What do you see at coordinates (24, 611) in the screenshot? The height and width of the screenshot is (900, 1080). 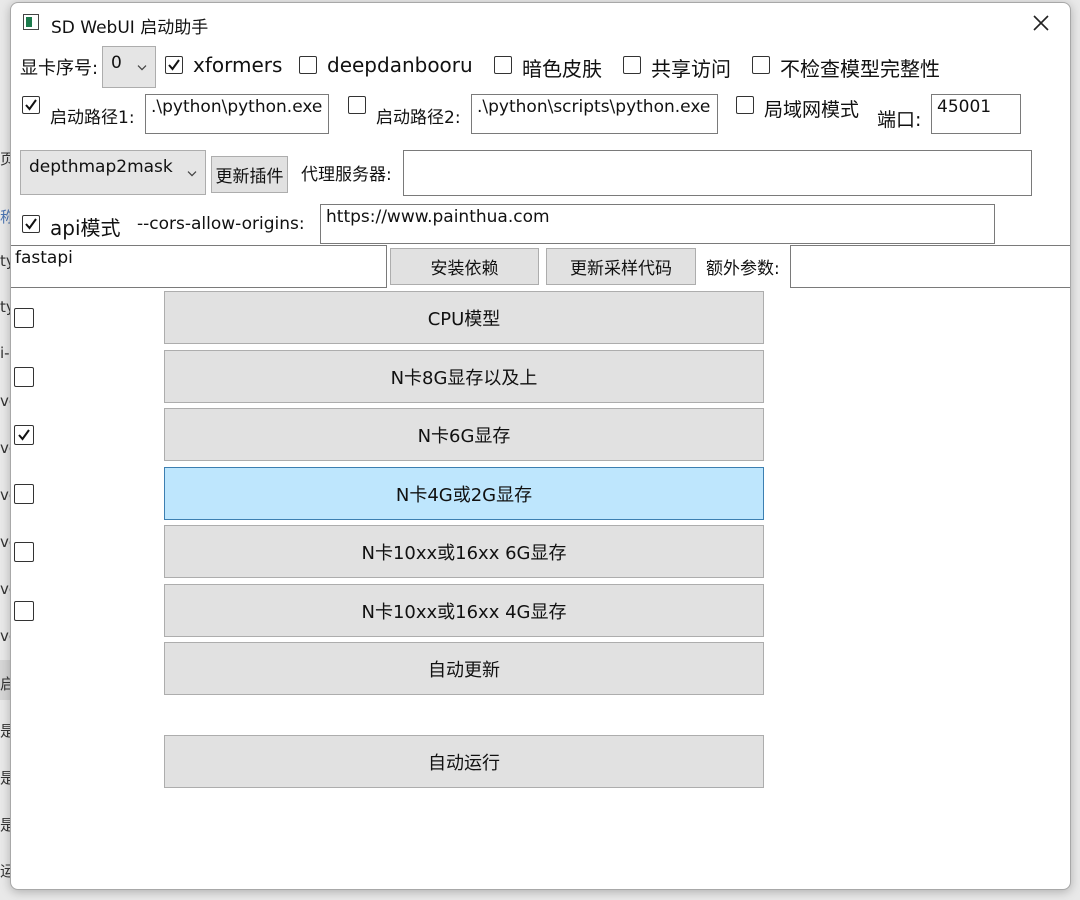 I see `nvidia-10xx-4g-checkbox` at bounding box center [24, 611].